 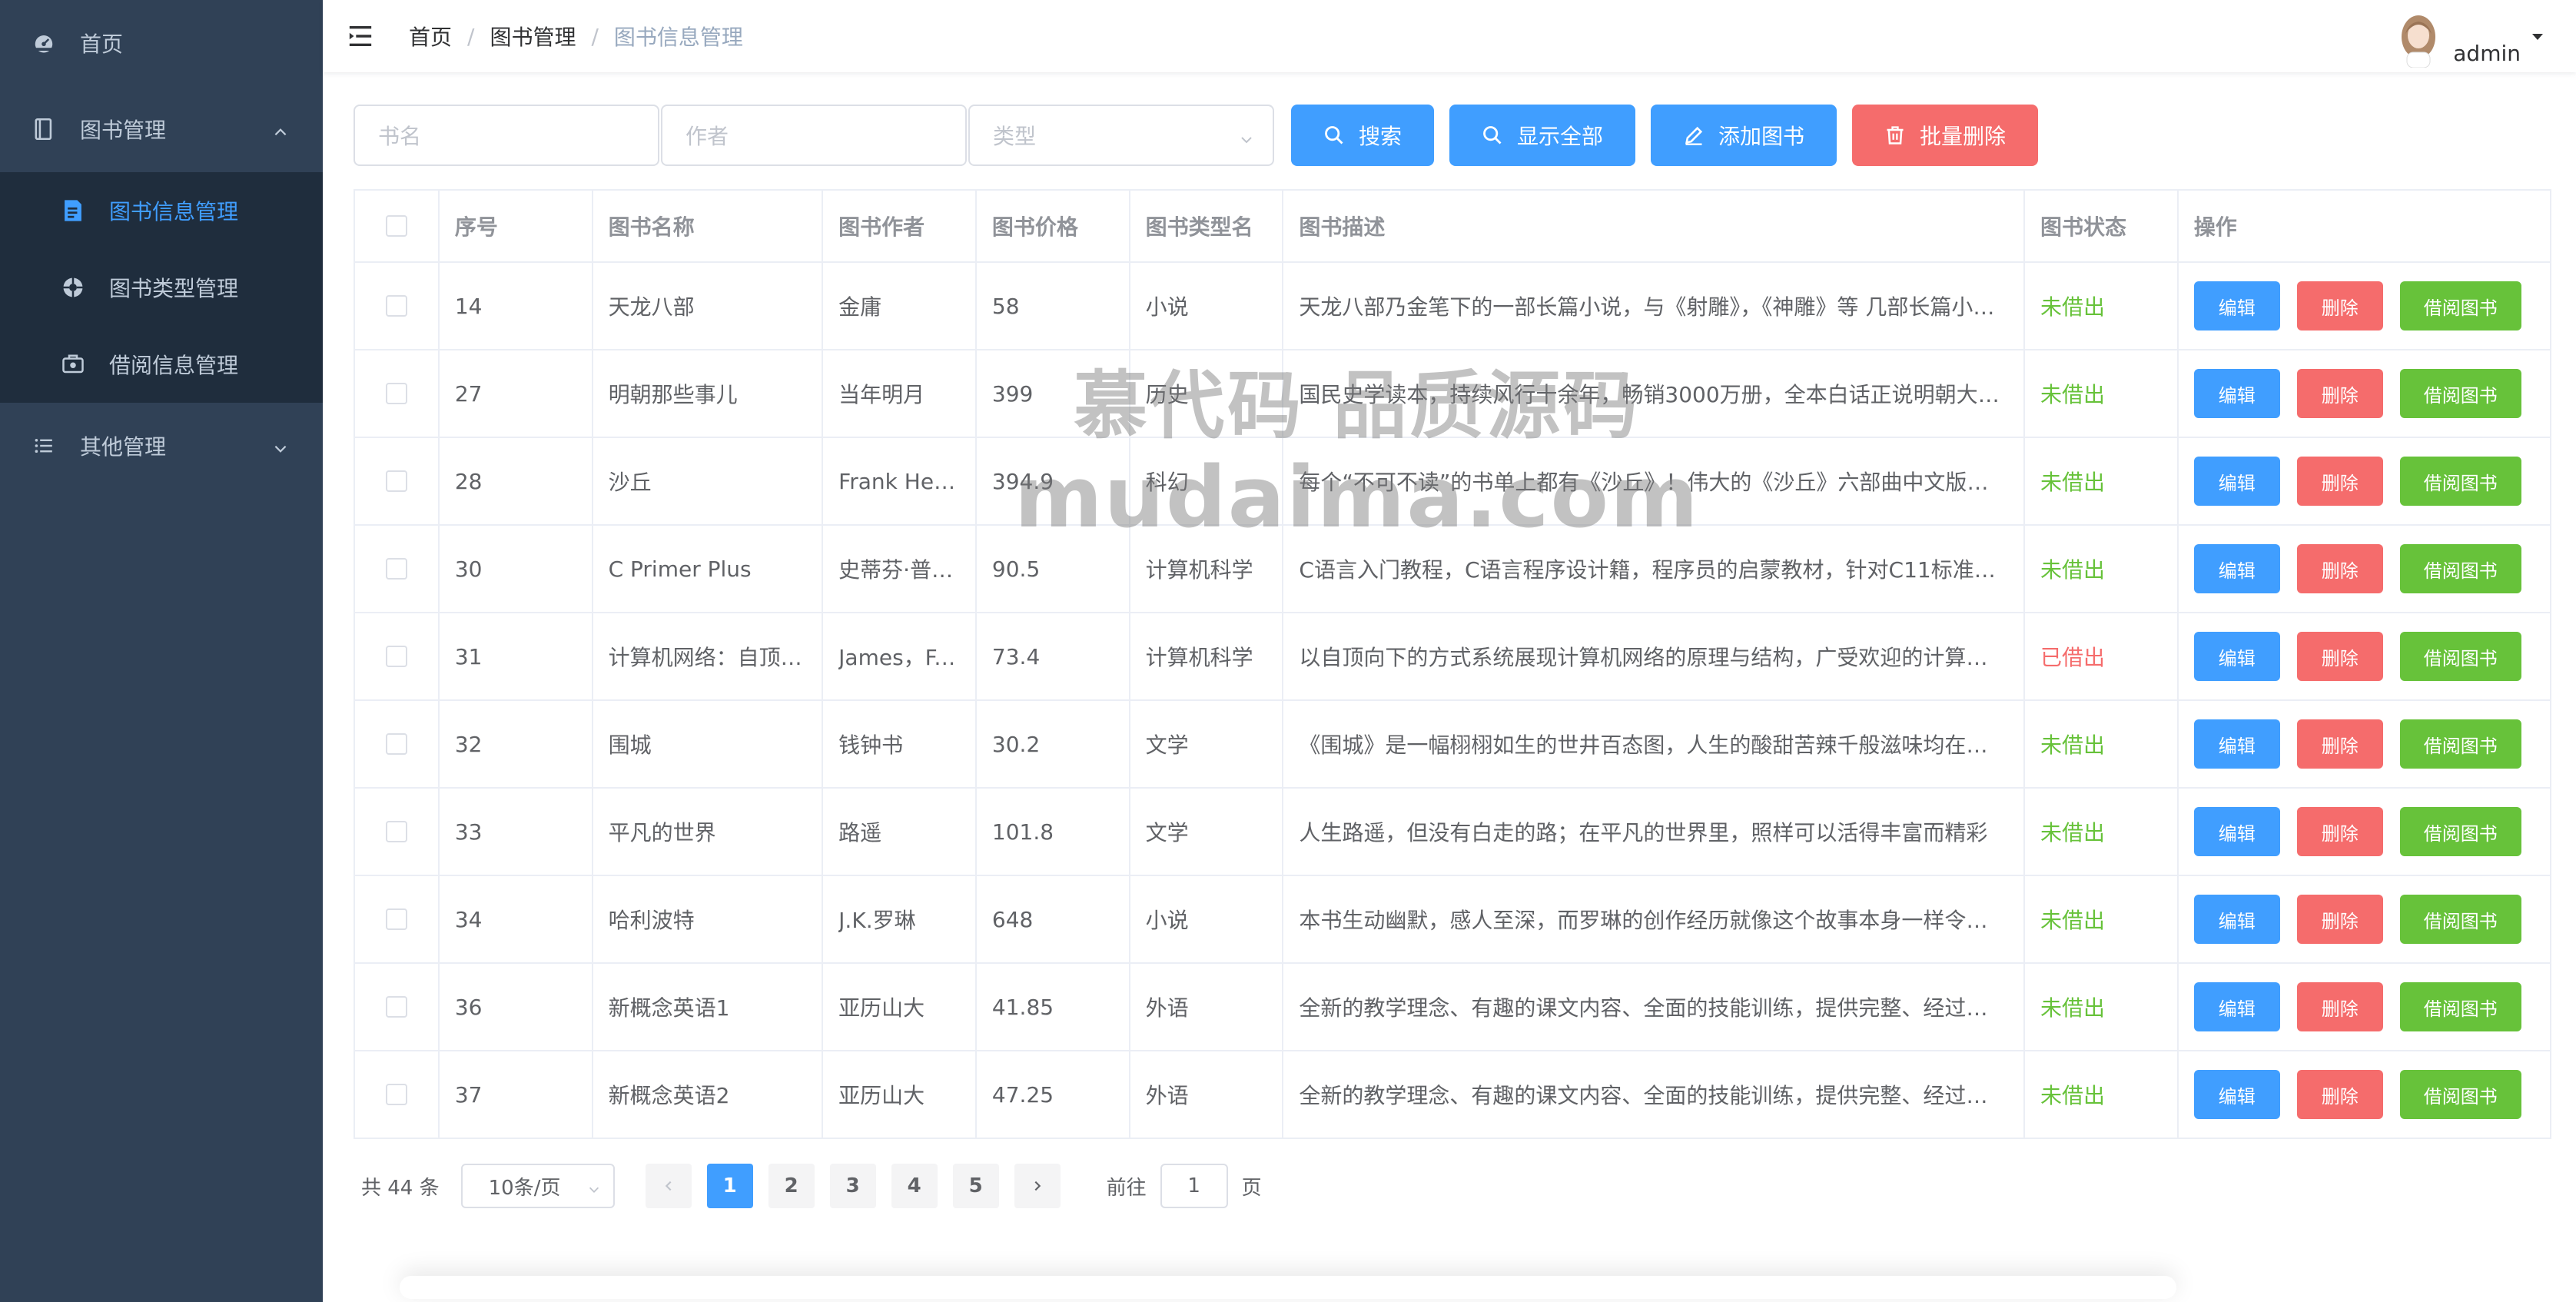 I want to click on breadcrumb-book-management: 图书管理, so click(x=533, y=36).